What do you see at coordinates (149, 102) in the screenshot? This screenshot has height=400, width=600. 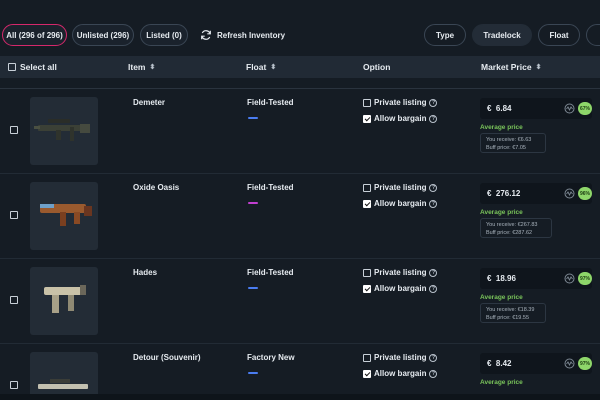 I see `item-name: Demeter` at bounding box center [149, 102].